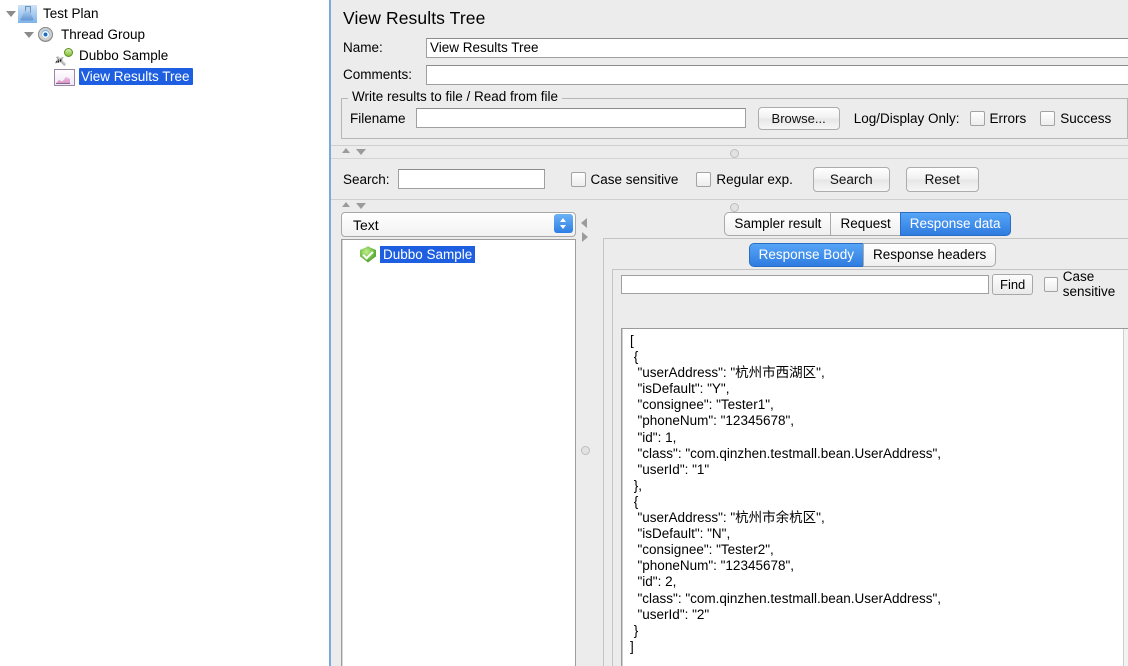 The image size is (1128, 666). What do you see at coordinates (754, 179) in the screenshot?
I see `search-regular-exp-label: Regular exp.` at bounding box center [754, 179].